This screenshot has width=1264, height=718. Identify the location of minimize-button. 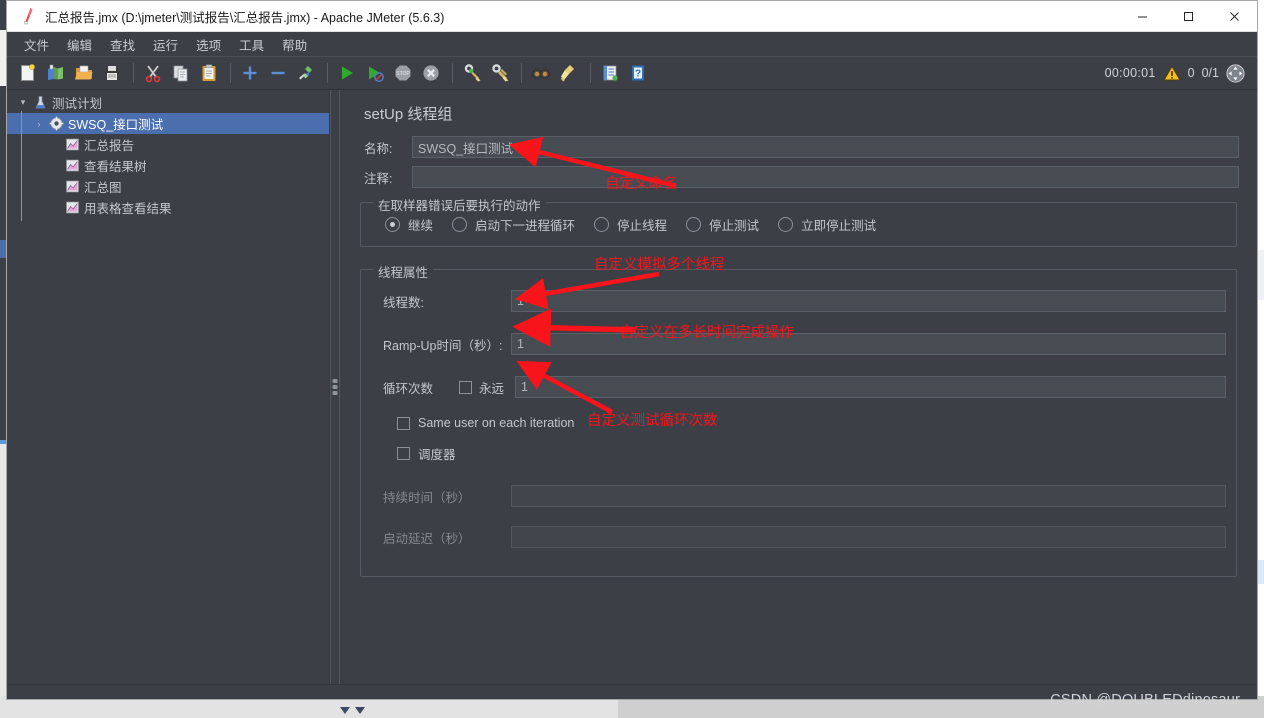
(1142, 16).